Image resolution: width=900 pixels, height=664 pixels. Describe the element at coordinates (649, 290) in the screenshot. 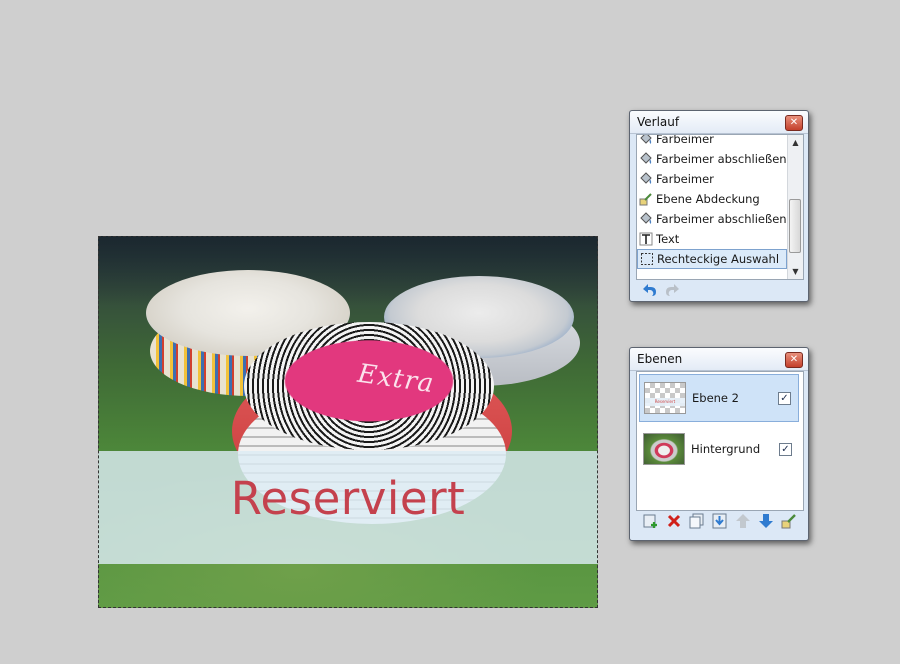

I see `undo-icon` at that location.